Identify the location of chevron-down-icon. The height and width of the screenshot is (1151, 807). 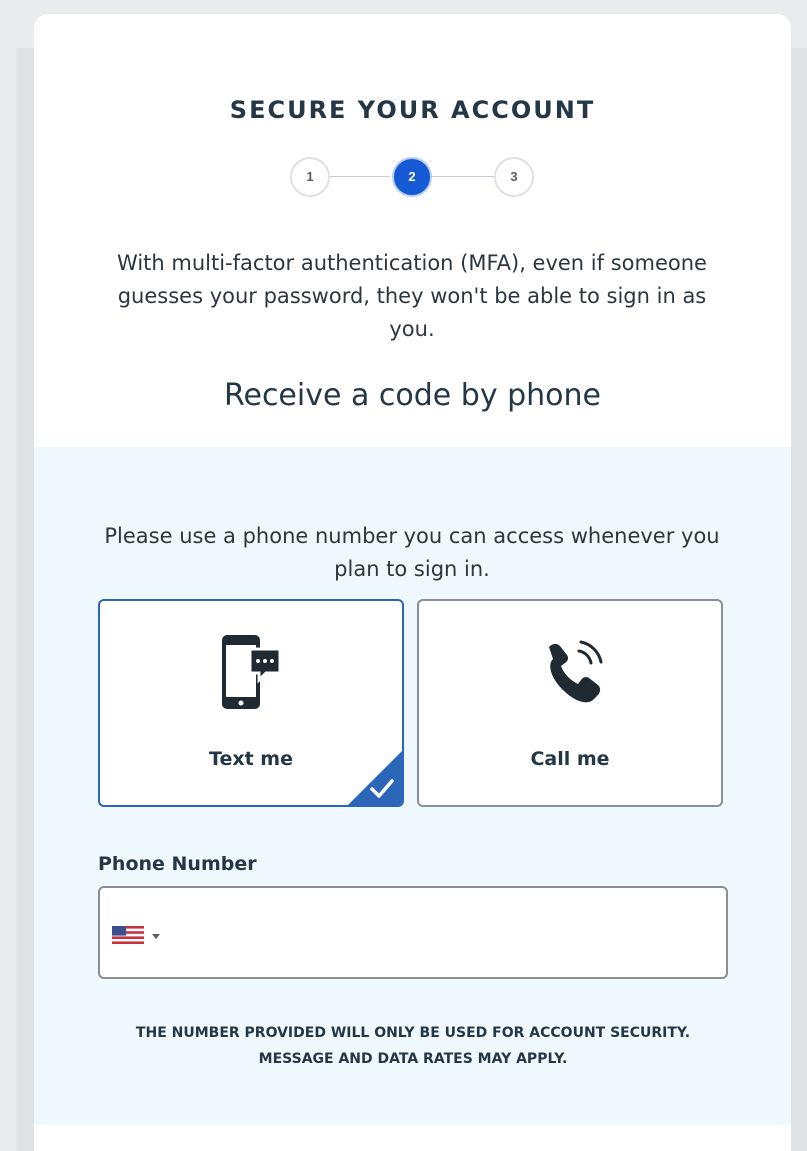
(156, 936).